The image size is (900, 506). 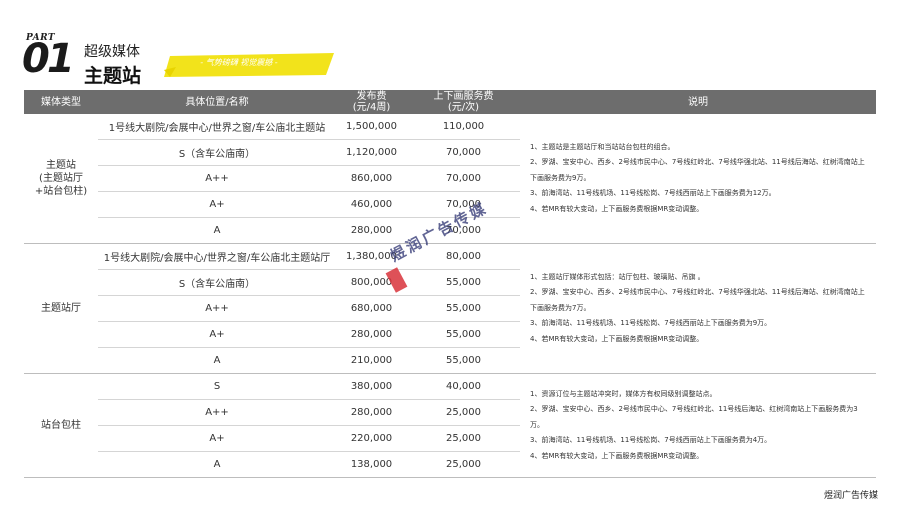 I want to click on column-header: 说明, so click(x=698, y=102).